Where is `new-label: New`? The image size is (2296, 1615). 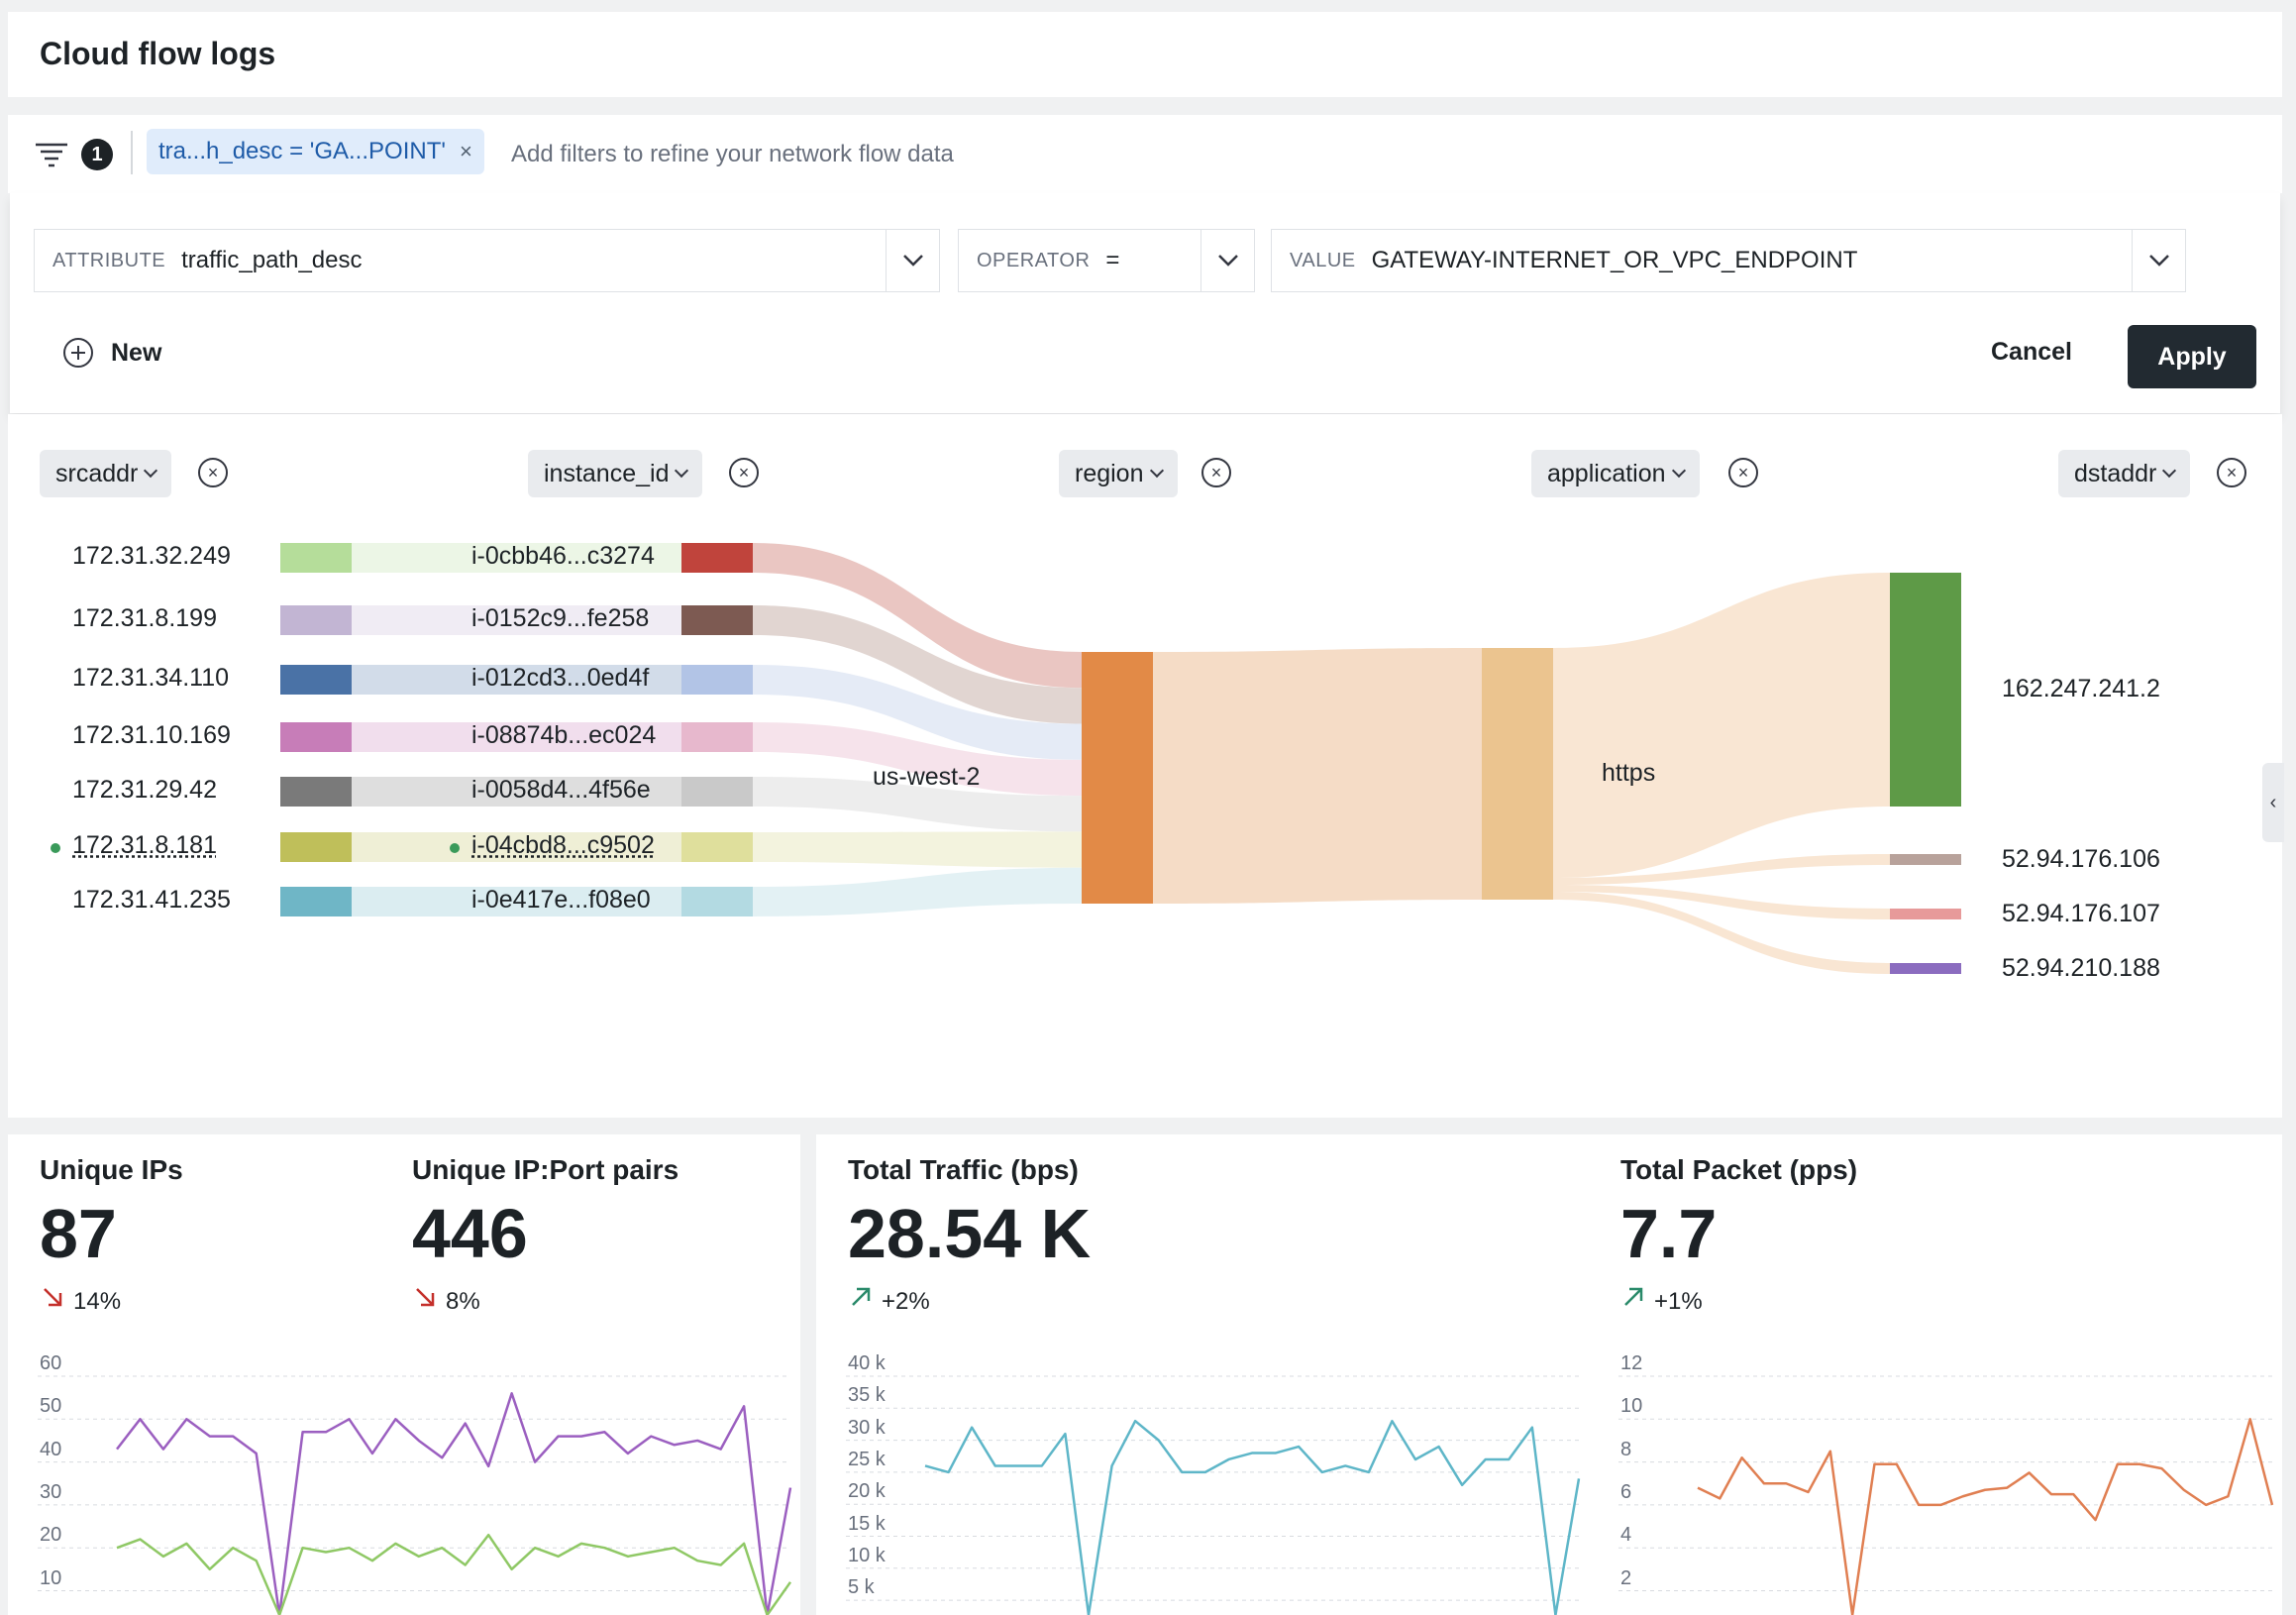 new-label: New is located at coordinates (136, 353).